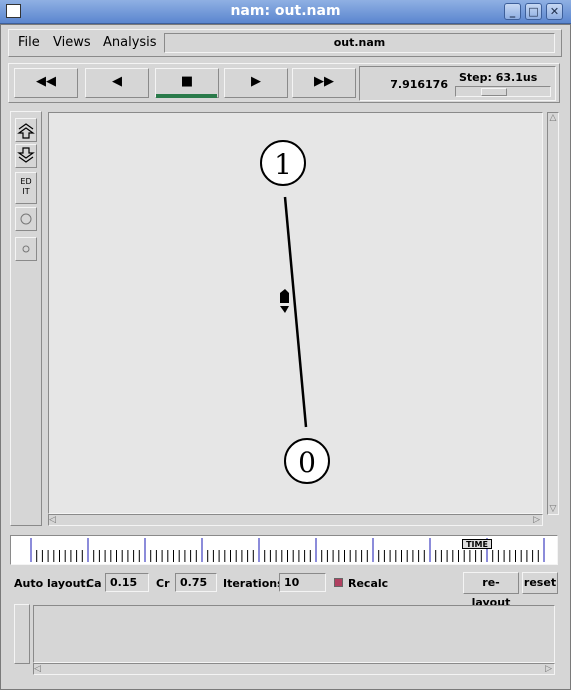 The image size is (571, 690). I want to click on recalc-checkbox, so click(338, 582).